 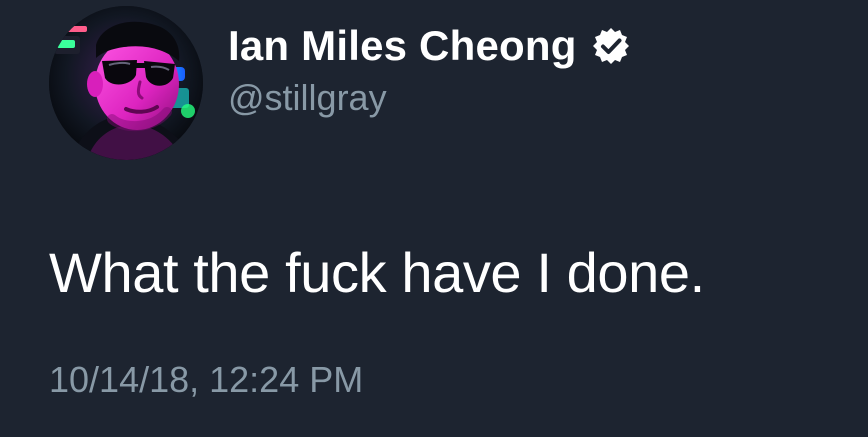 What do you see at coordinates (377, 272) in the screenshot?
I see `tweet-text: What the fuck have I done.` at bounding box center [377, 272].